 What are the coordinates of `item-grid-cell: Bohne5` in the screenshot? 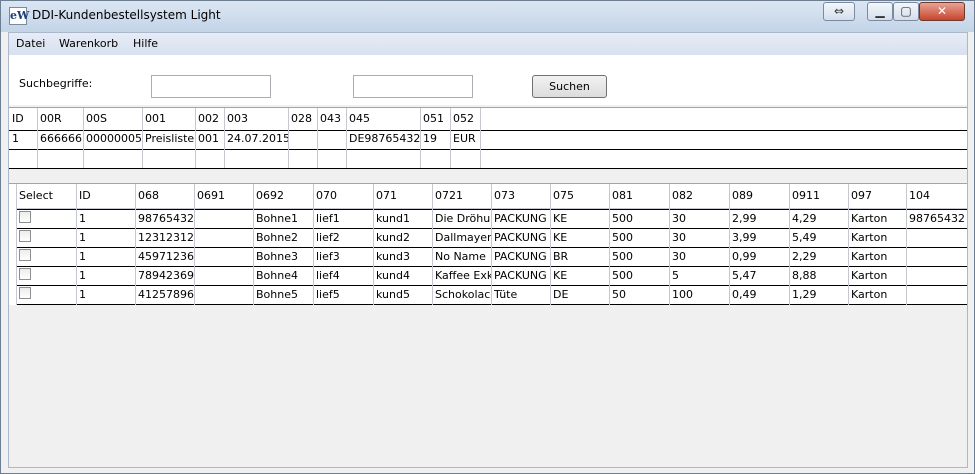 It's located at (283, 295).